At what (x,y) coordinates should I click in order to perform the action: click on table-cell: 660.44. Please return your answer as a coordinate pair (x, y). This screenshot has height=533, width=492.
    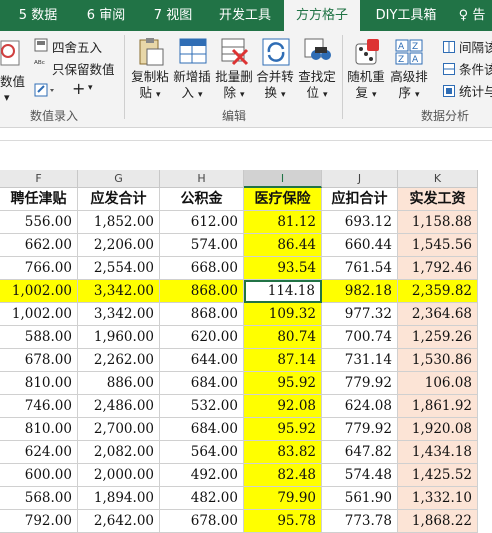
    Looking at the image, I should click on (360, 245).